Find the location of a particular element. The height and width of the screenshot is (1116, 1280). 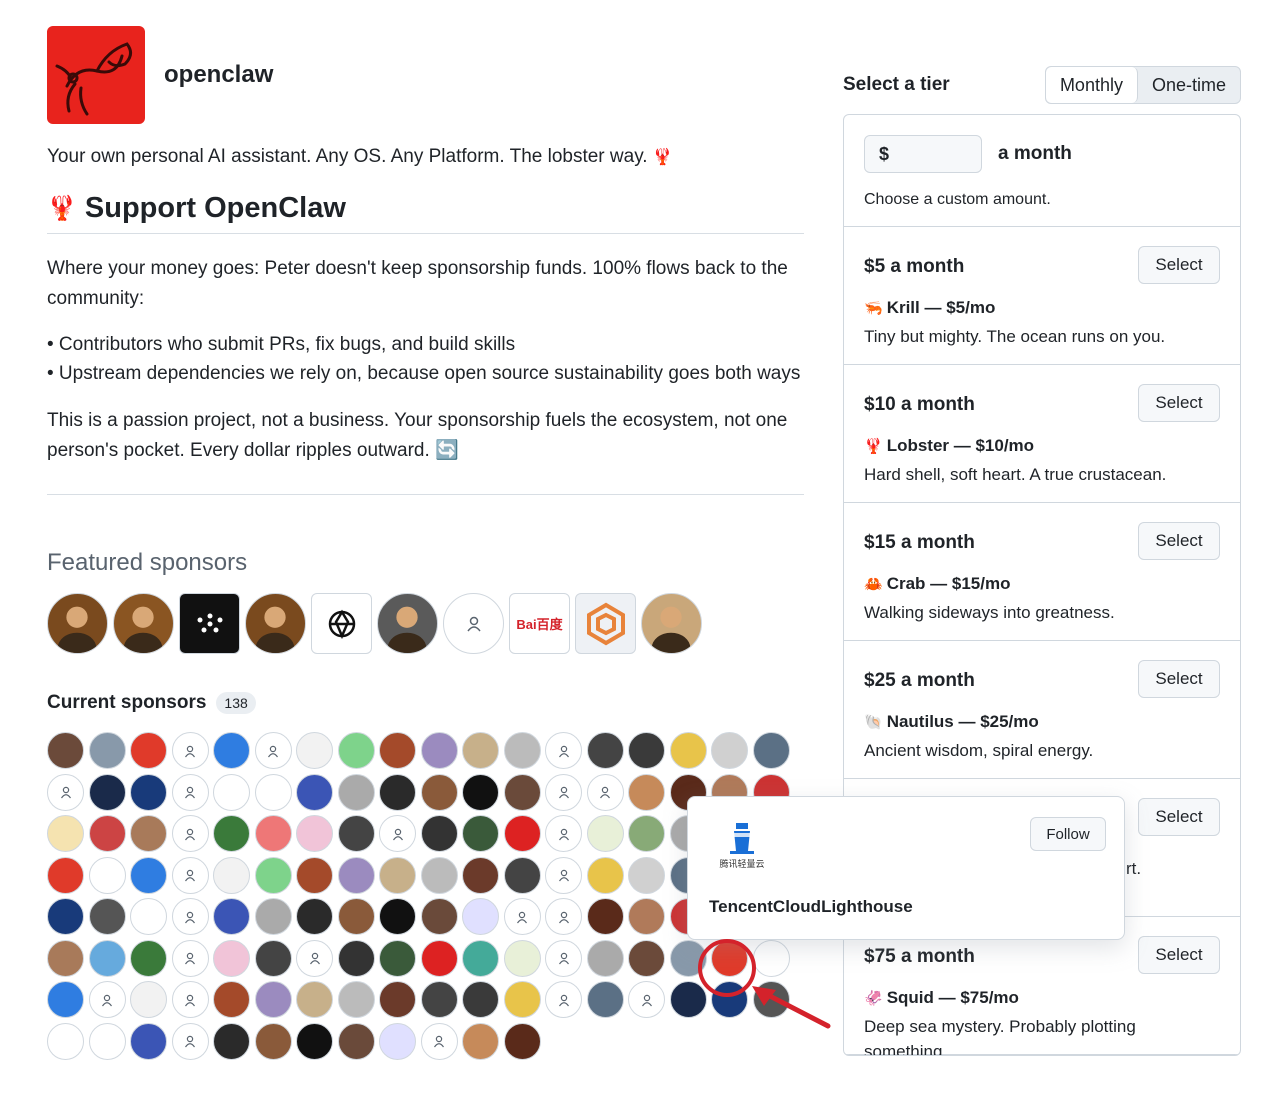

custom-amount-input: $ is located at coordinates (923, 154).